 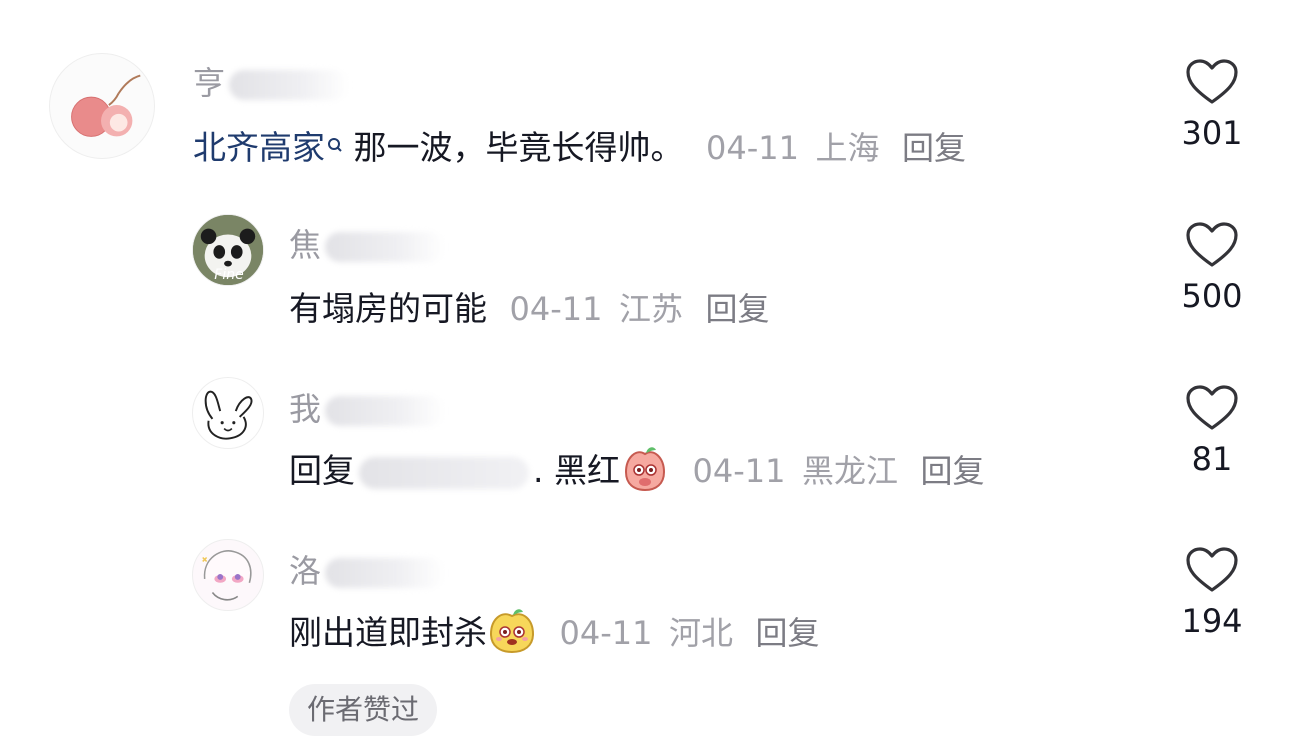 I want to click on comment-body: 回复 . 黑红 04-11 黑龙江 回复, so click(x=637, y=470).